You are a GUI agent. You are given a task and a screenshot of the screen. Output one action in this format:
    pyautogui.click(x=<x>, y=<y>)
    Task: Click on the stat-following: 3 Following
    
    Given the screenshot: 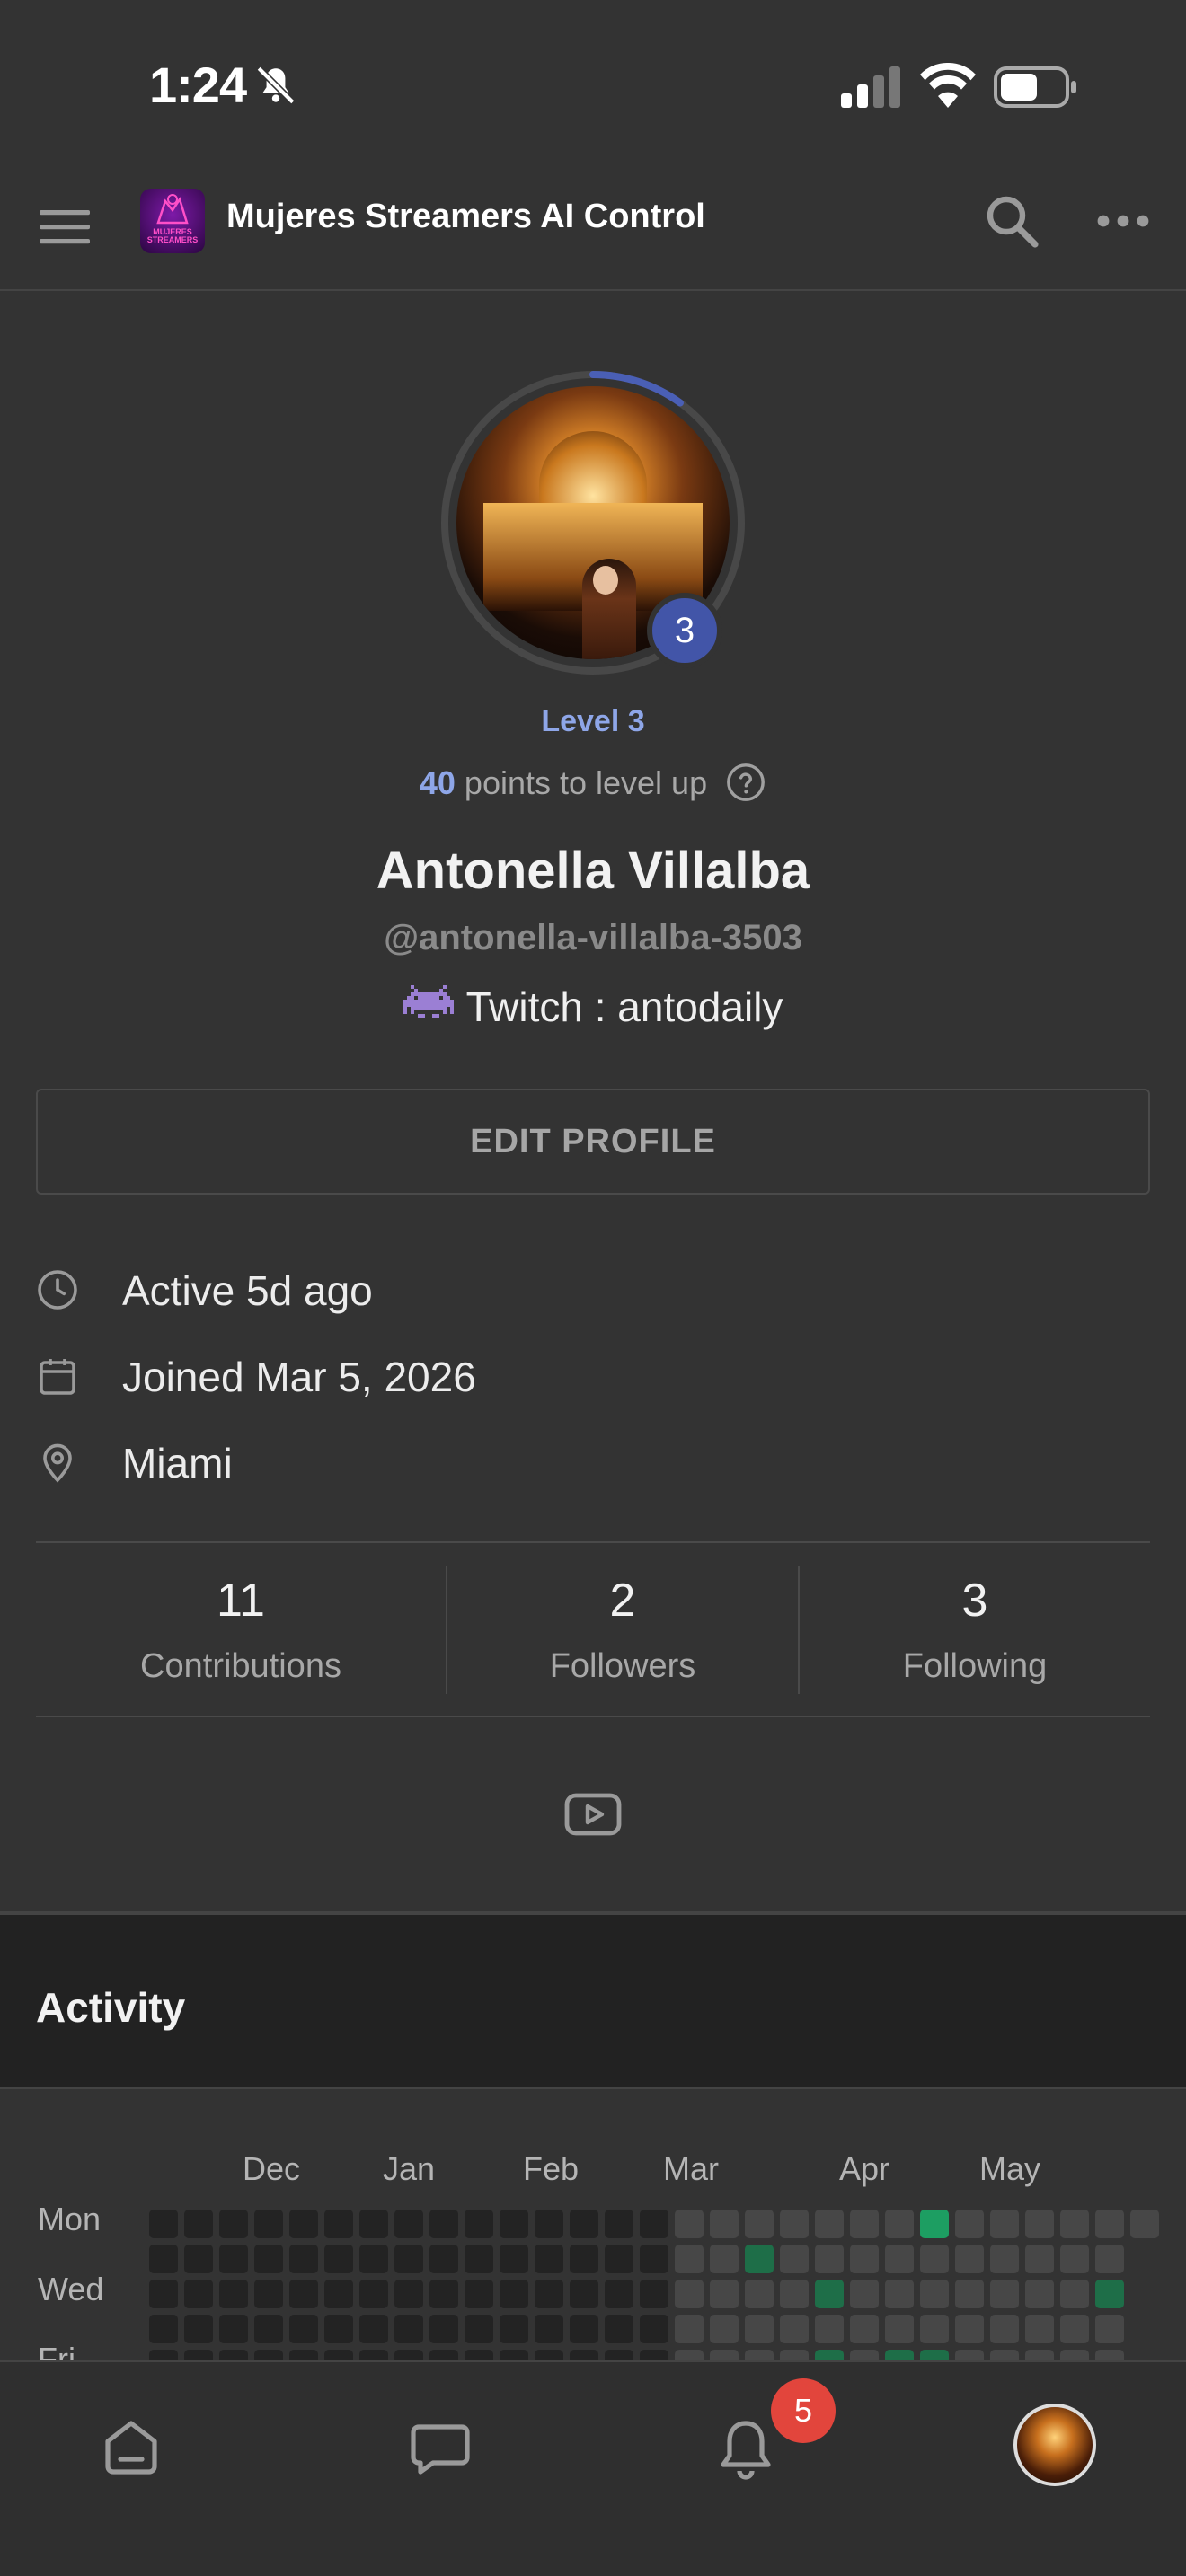 What is the action you would take?
    pyautogui.click(x=975, y=1629)
    